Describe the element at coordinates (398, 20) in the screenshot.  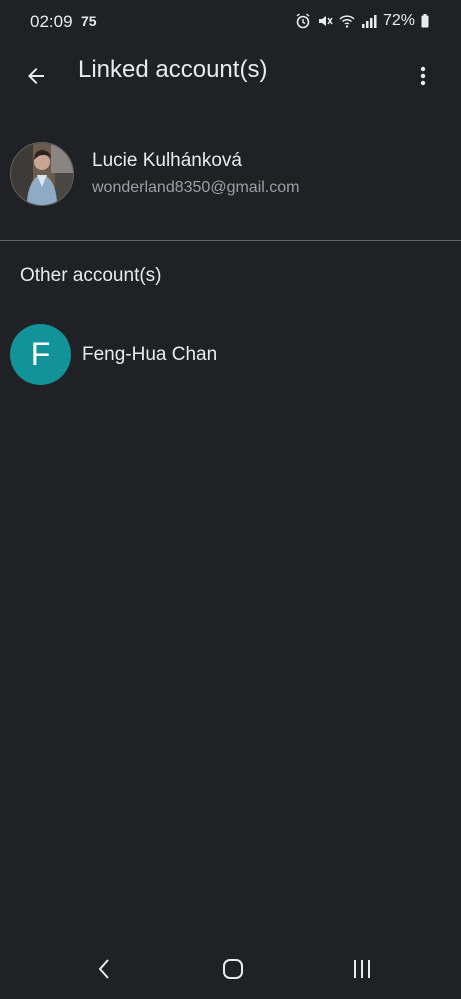
I see `battery-level: 72%` at that location.